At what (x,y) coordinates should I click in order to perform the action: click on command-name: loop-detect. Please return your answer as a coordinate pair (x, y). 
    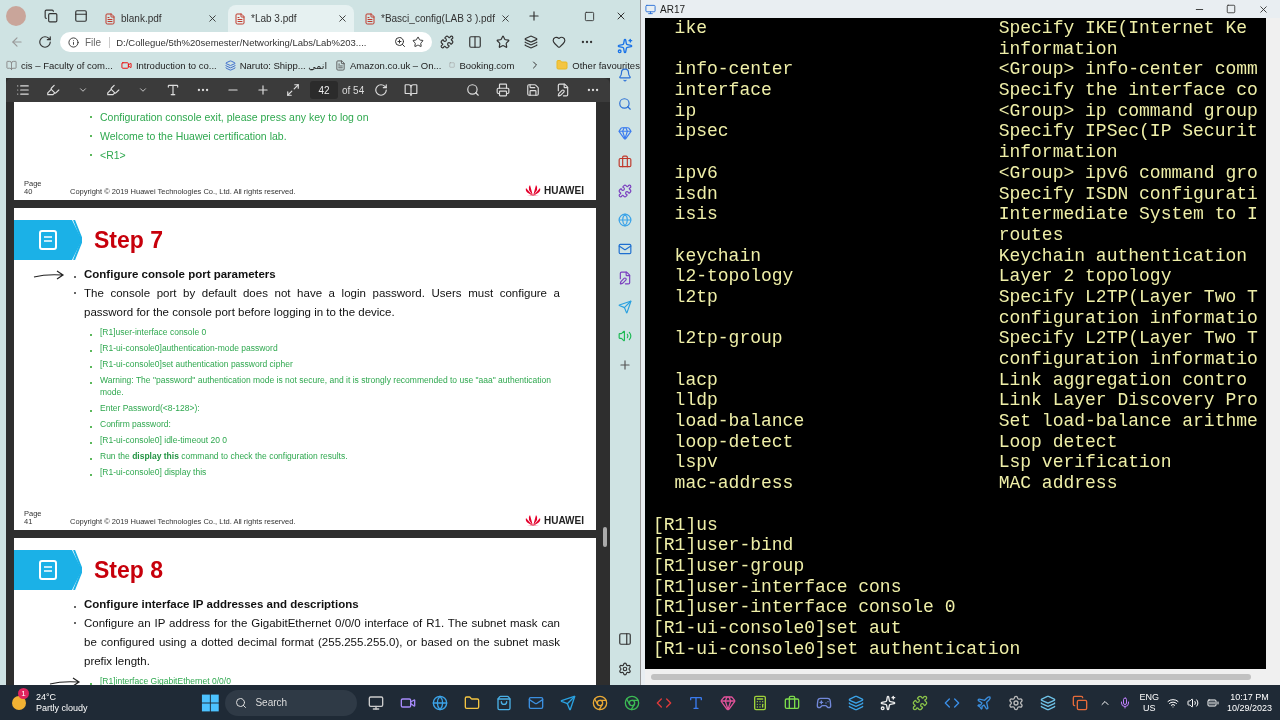
    Looking at the image, I should click on (734, 441).